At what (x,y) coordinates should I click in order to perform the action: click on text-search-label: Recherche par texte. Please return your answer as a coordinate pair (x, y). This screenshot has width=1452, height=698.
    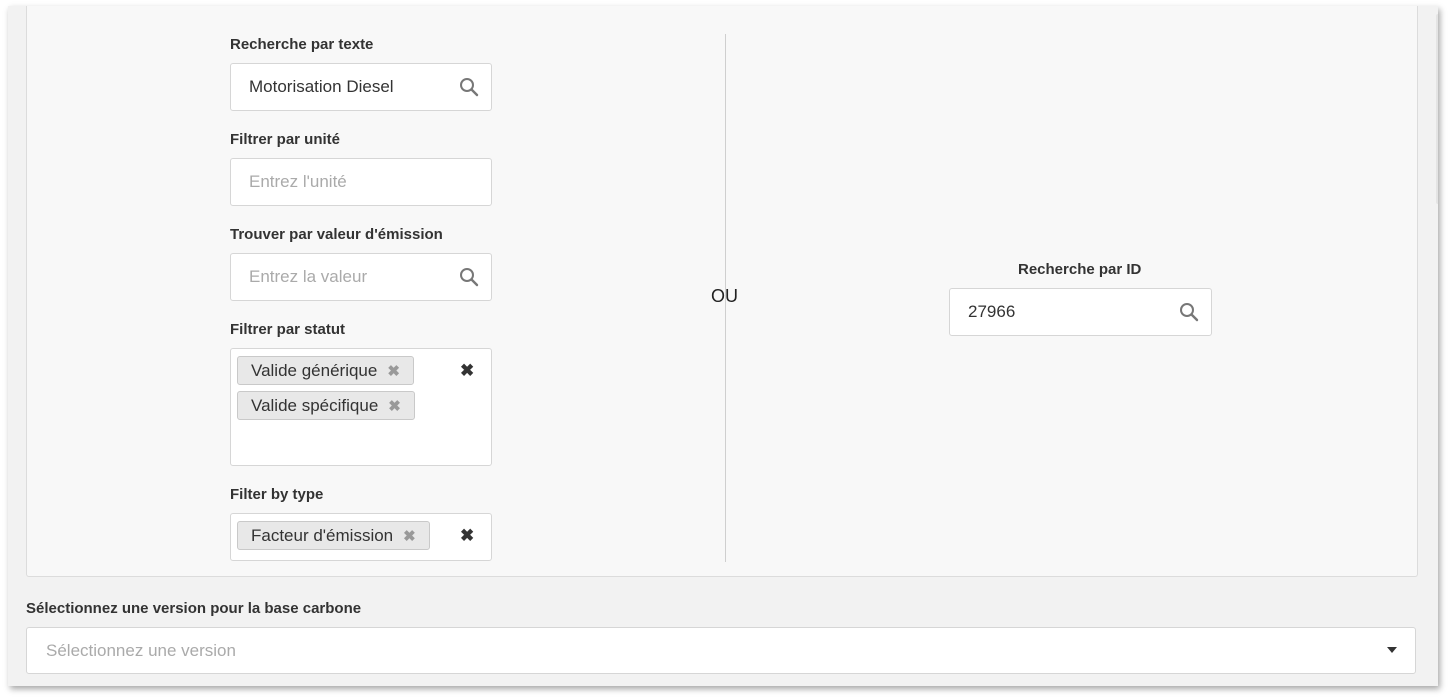
    Looking at the image, I should click on (302, 44).